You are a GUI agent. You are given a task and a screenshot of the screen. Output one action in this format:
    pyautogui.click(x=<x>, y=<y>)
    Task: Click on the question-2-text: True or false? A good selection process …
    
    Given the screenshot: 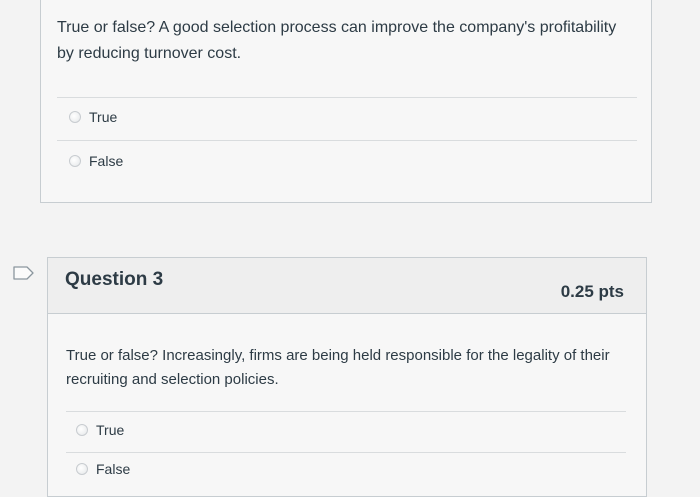 What is the action you would take?
    pyautogui.click(x=337, y=40)
    